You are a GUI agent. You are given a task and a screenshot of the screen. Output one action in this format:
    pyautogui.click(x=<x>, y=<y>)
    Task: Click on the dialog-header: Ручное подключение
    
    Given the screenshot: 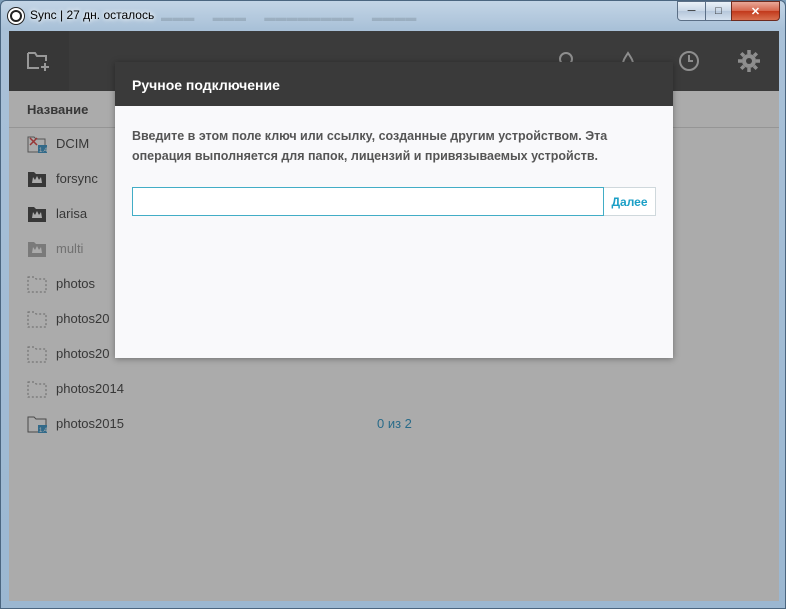 What is the action you would take?
    pyautogui.click(x=394, y=84)
    